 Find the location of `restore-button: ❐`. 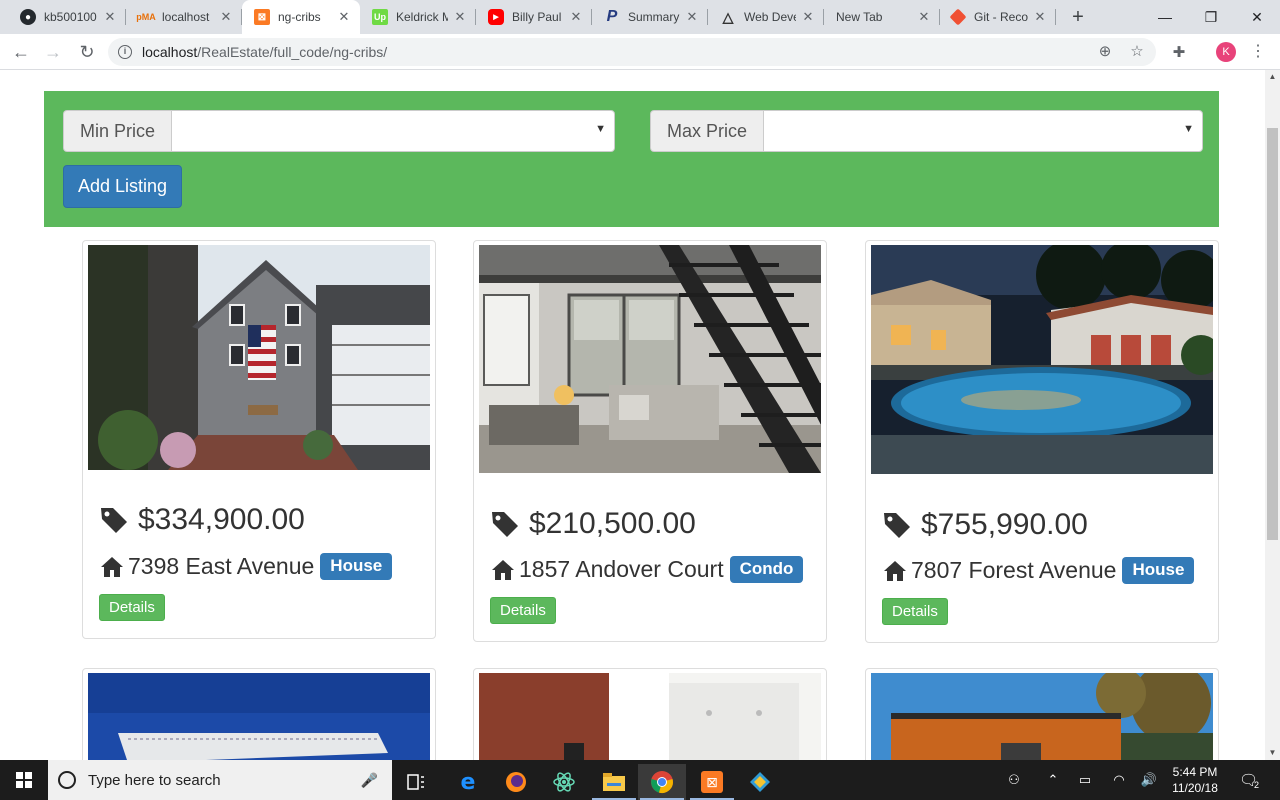

restore-button: ❐ is located at coordinates (1211, 17).